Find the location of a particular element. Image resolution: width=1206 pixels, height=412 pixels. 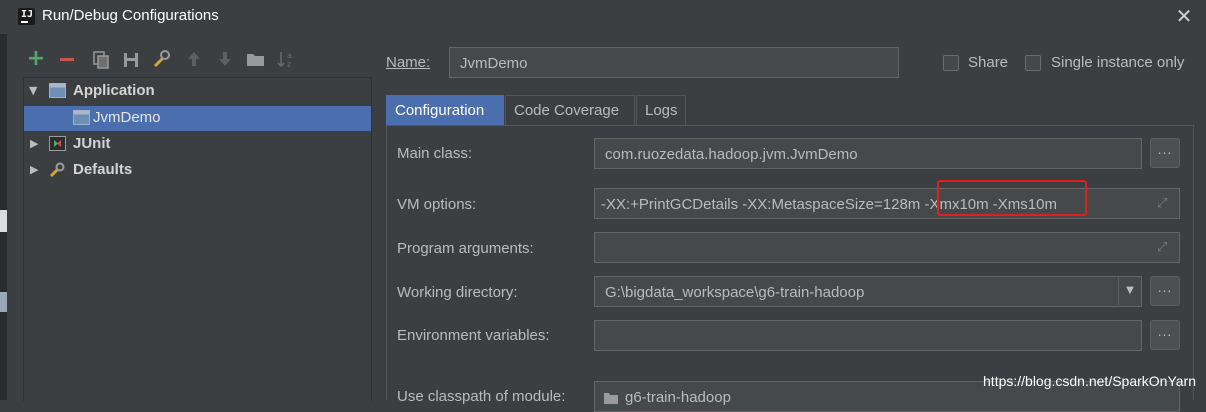

name-input: JvmDemo is located at coordinates (674, 62).